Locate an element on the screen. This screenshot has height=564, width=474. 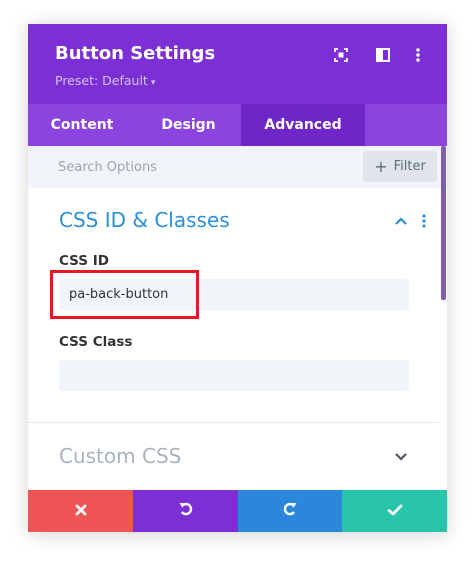
search-options-input is located at coordinates (208, 167).